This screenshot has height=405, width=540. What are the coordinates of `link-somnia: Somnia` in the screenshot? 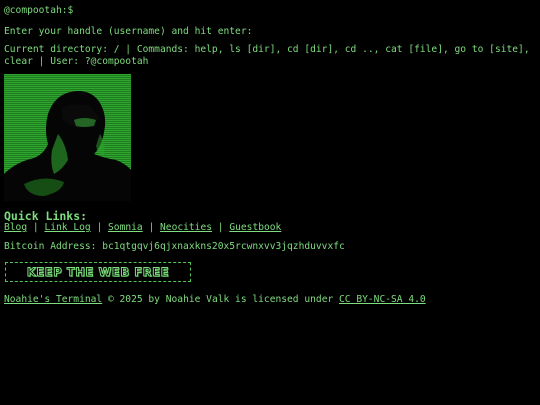 It's located at (125, 227).